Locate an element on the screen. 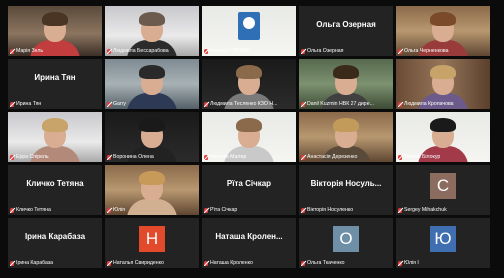 The height and width of the screenshot is (278, 504). participant-tile: Ирина Тян Ирина Тян is located at coordinates (55, 84).